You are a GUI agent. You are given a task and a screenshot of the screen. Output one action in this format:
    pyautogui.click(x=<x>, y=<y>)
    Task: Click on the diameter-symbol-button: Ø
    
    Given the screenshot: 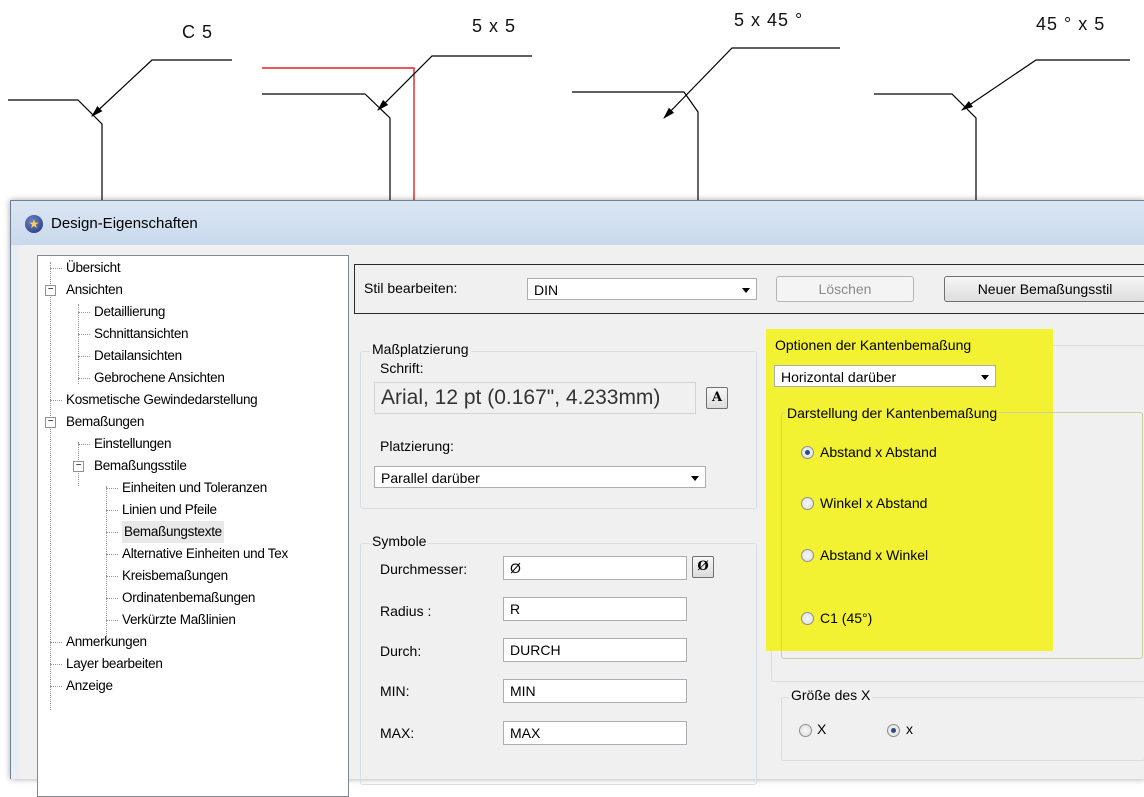 What is the action you would take?
    pyautogui.click(x=703, y=567)
    